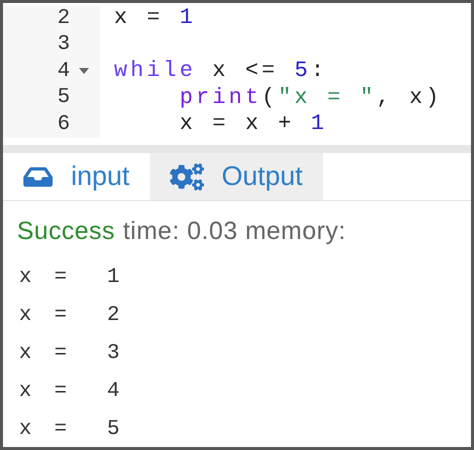 The image size is (474, 450). Describe the element at coordinates (254, 124) in the screenshot. I see `code-line: x = x + 1` at that location.